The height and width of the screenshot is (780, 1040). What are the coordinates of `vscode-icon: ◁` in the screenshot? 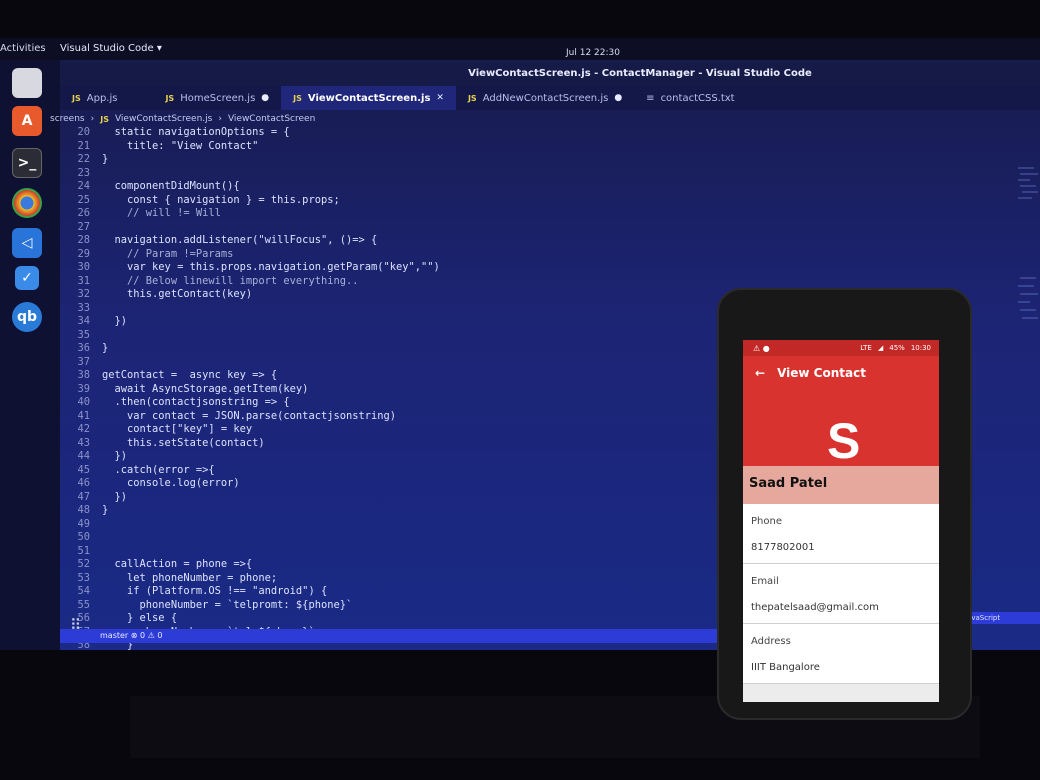 It's located at (27, 243).